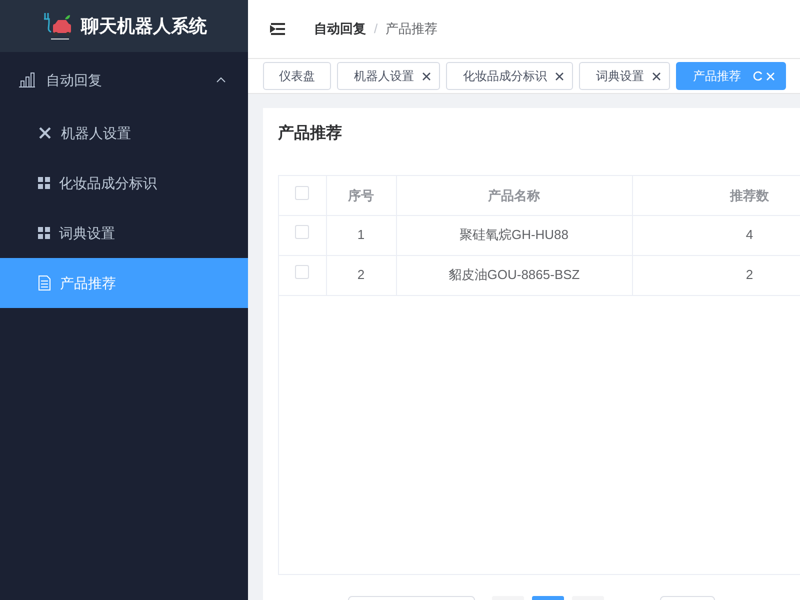 The image size is (800, 600). What do you see at coordinates (27, 80) in the screenshot?
I see `bar-chart-icon` at bounding box center [27, 80].